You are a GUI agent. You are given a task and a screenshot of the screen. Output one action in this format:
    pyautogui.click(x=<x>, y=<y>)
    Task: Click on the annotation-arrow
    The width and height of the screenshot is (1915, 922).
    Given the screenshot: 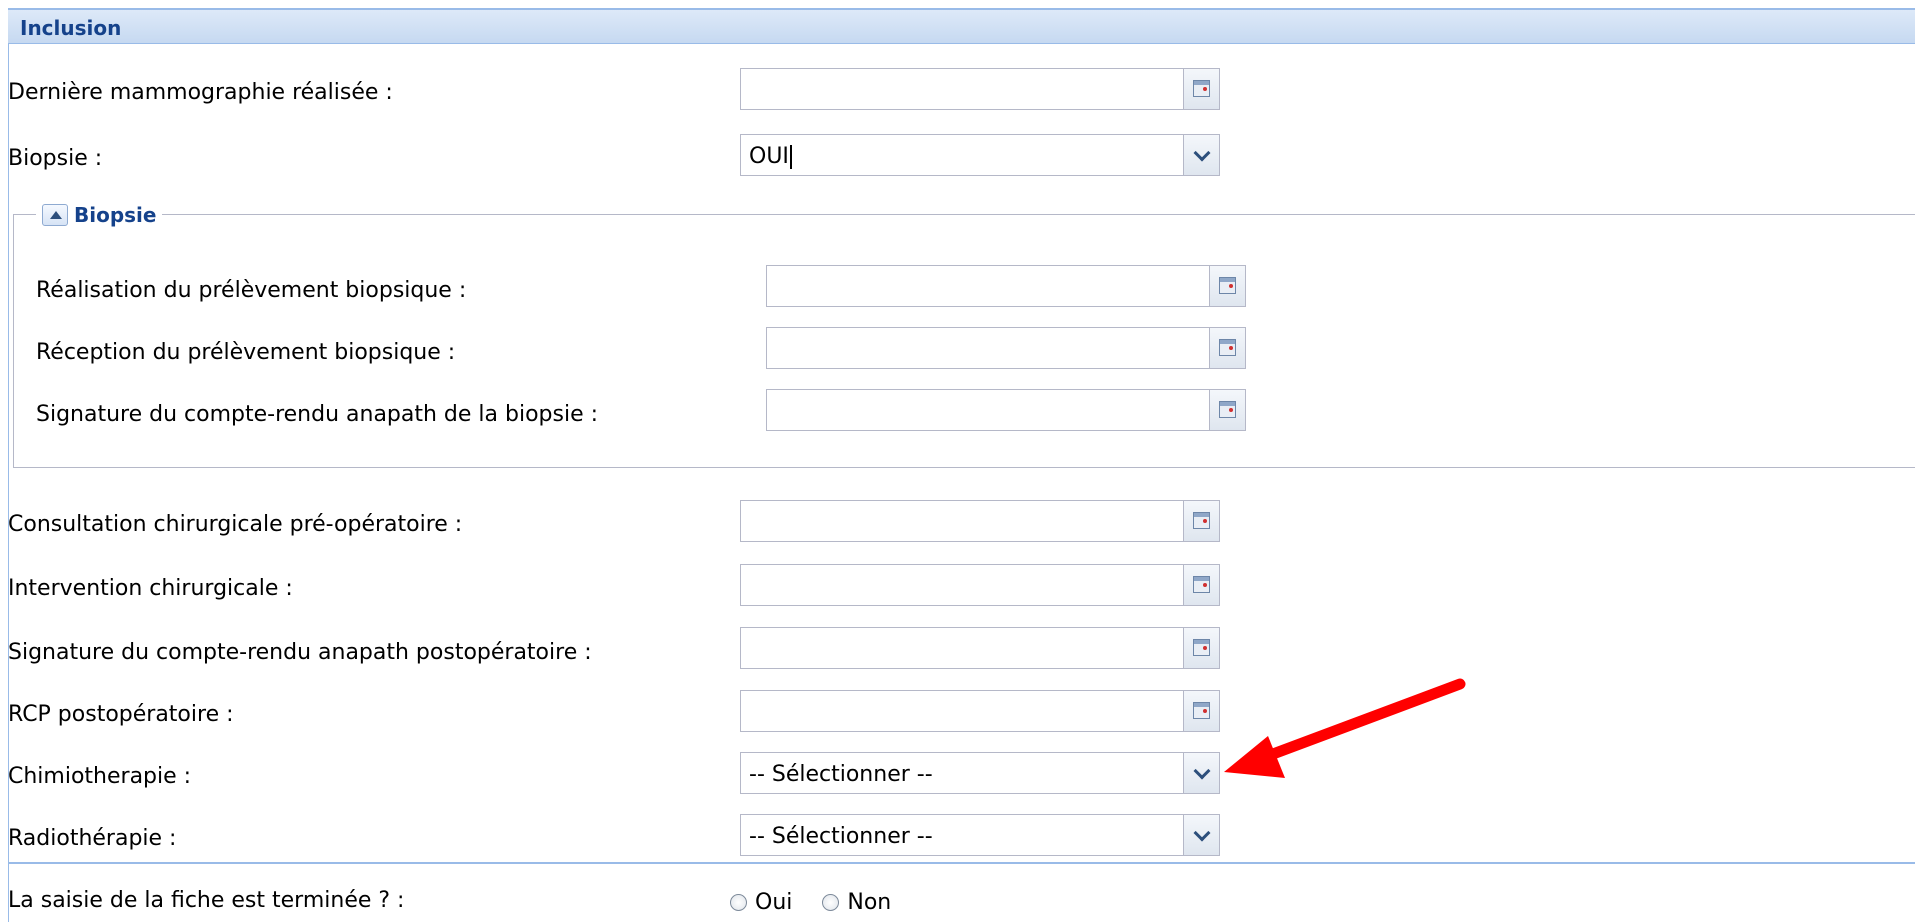 What is the action you would take?
    pyautogui.click(x=1345, y=728)
    